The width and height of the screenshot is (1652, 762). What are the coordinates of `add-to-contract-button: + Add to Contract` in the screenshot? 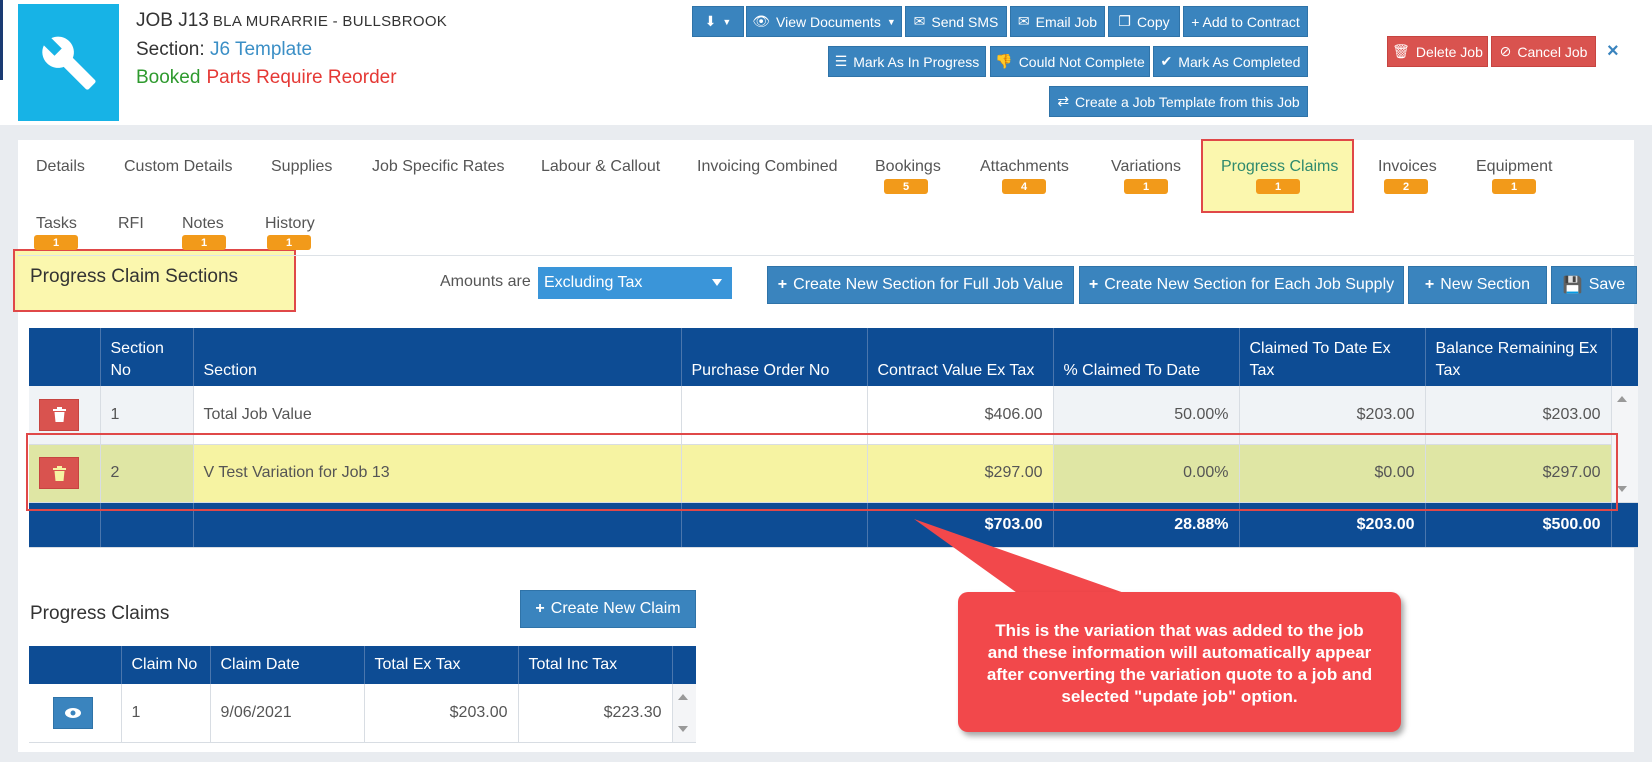 It's located at (1245, 21).